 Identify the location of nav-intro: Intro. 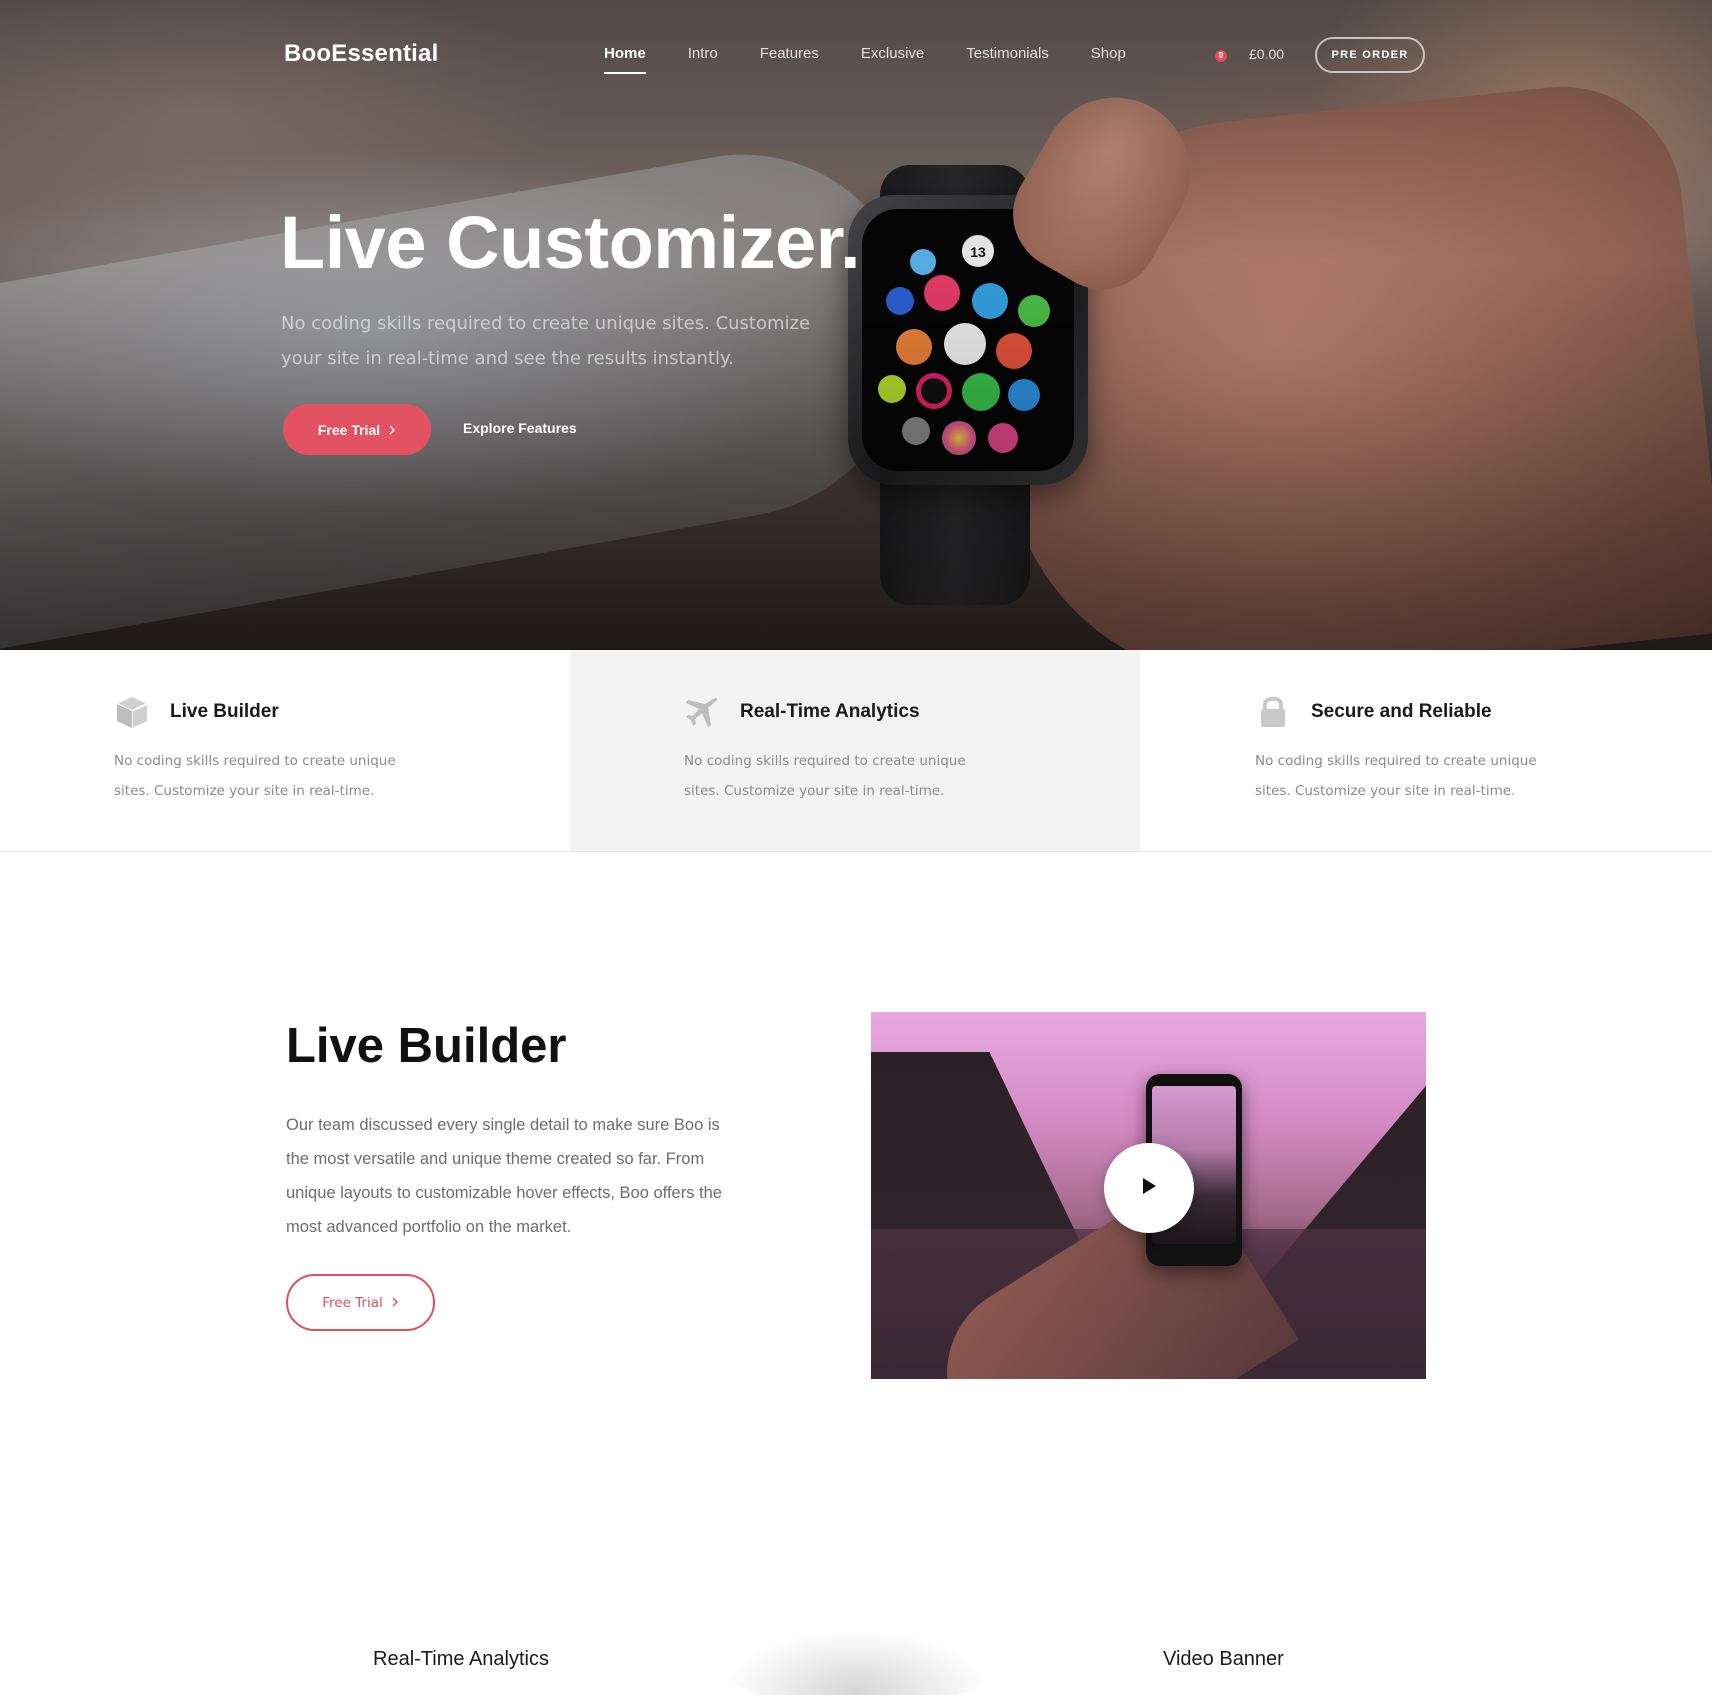
(703, 60).